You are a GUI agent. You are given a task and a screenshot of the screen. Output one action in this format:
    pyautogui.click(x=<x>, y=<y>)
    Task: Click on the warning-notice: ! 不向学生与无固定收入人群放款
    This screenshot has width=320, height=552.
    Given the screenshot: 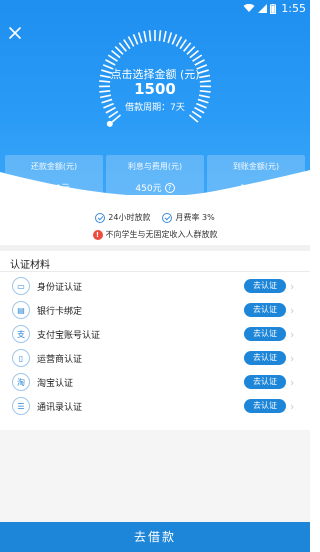 What is the action you would take?
    pyautogui.click(x=155, y=234)
    